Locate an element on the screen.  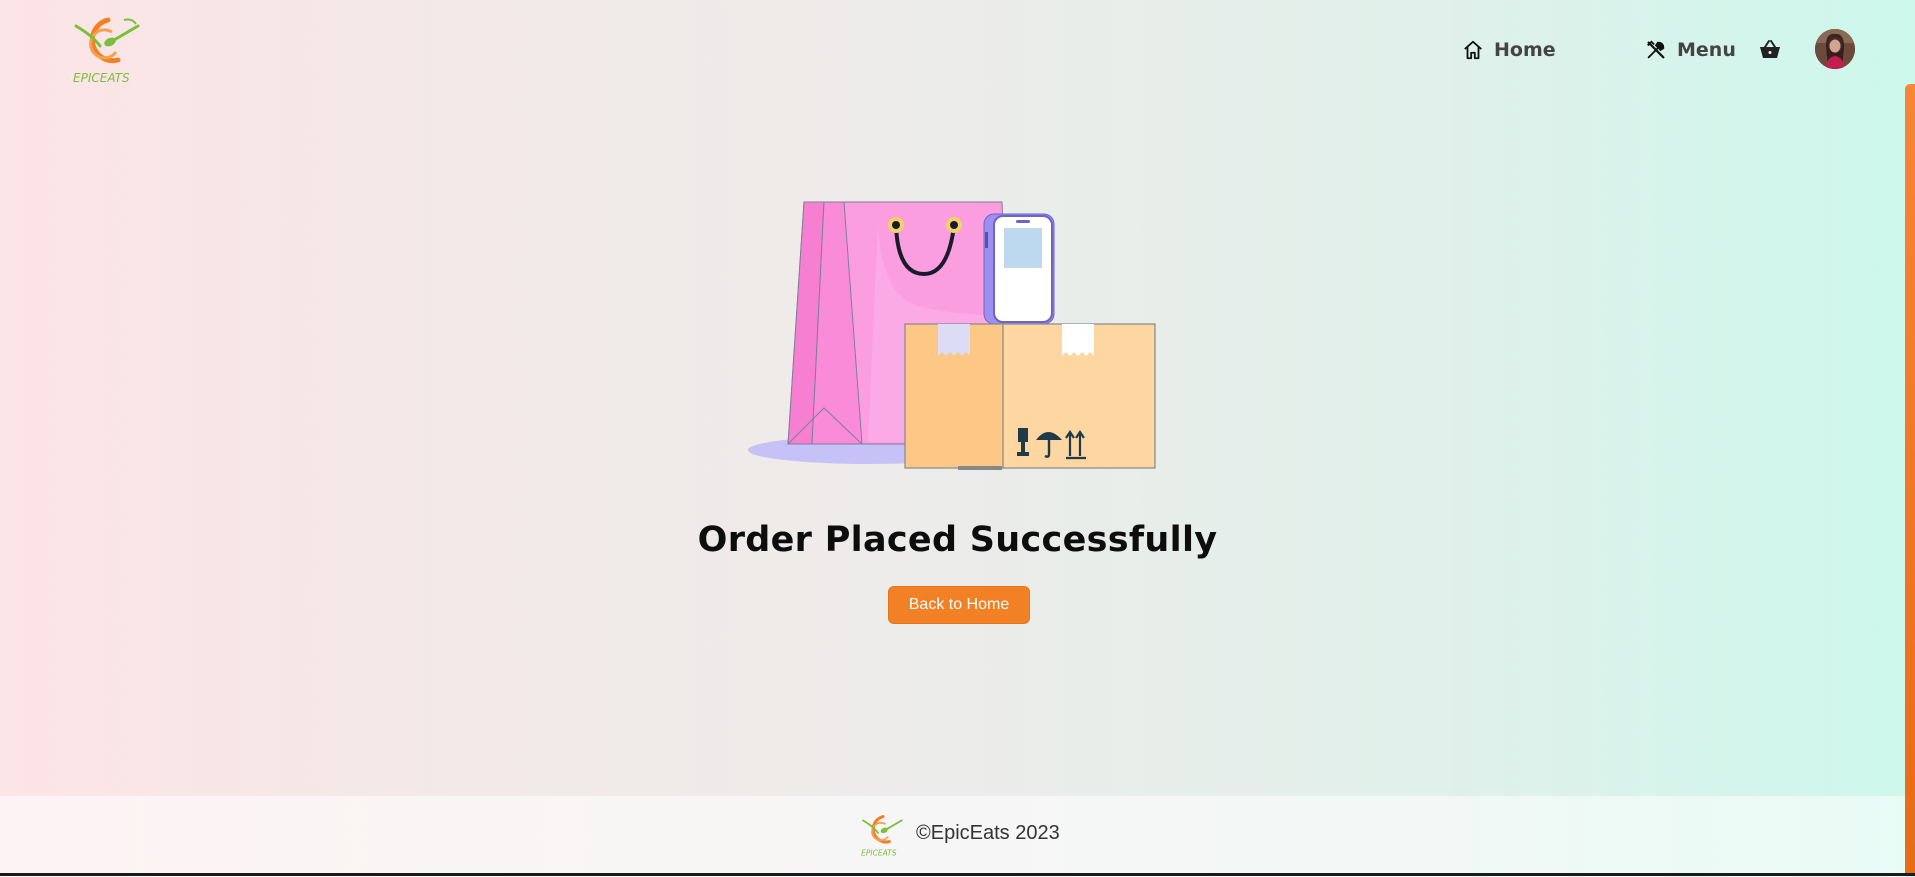
footer-brand-name: EPICEATS is located at coordinates (879, 852).